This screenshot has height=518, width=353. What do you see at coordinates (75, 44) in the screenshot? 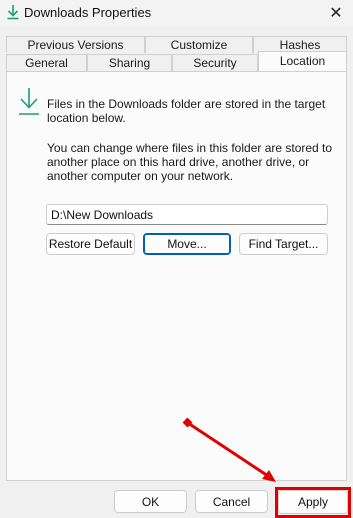
I see `tab-previous-versions: Previous Versions` at bounding box center [75, 44].